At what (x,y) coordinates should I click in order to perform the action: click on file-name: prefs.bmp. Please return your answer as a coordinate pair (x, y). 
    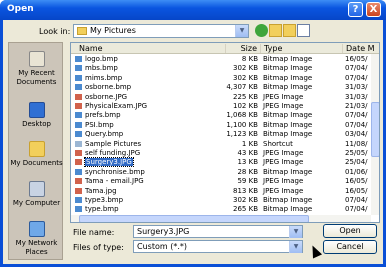
    Looking at the image, I should click on (103, 115).